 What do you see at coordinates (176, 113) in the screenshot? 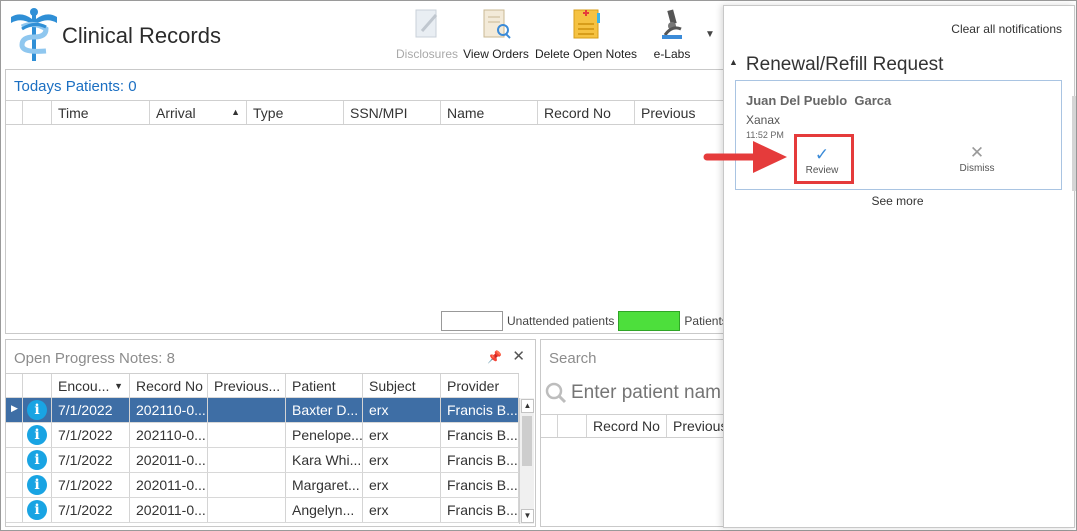
I see `column-header-arrival-label: Arrival` at bounding box center [176, 113].